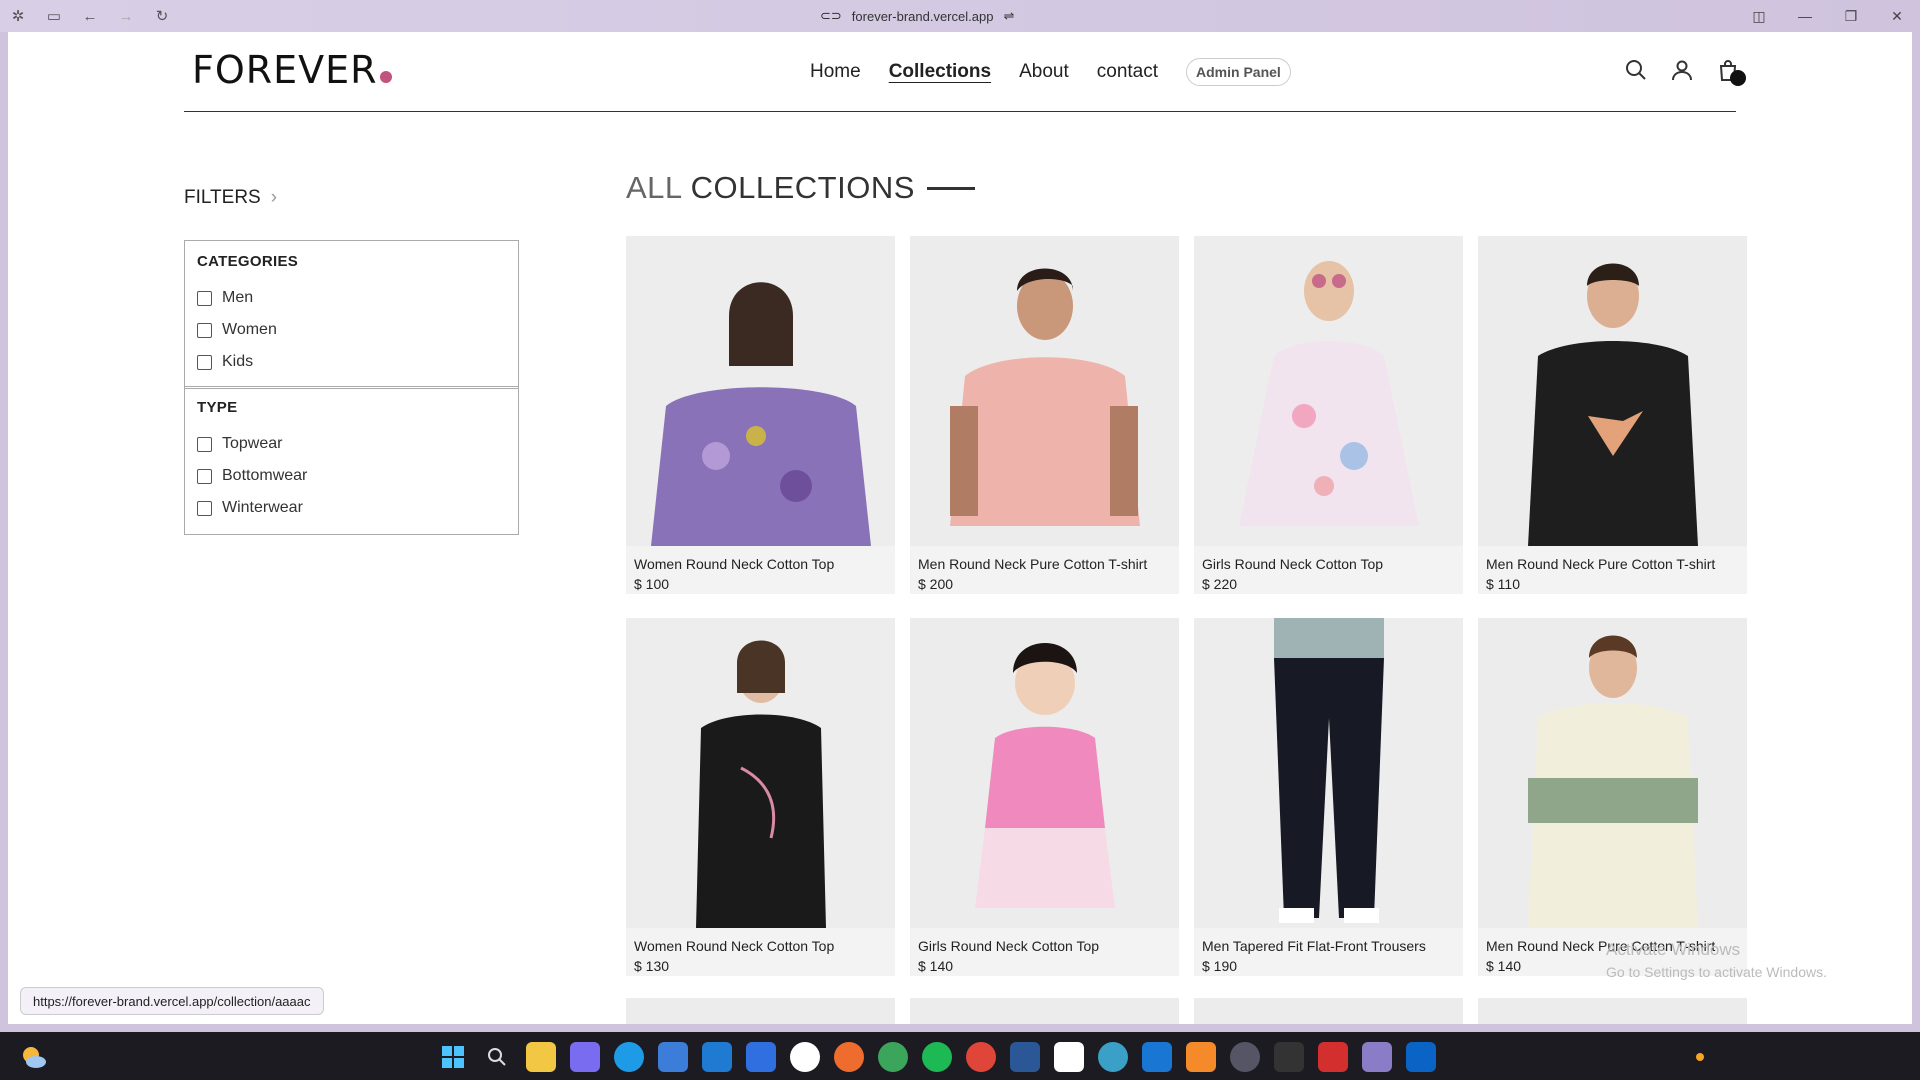 The width and height of the screenshot is (1920, 1080). I want to click on product-price: $ 200, so click(936, 584).